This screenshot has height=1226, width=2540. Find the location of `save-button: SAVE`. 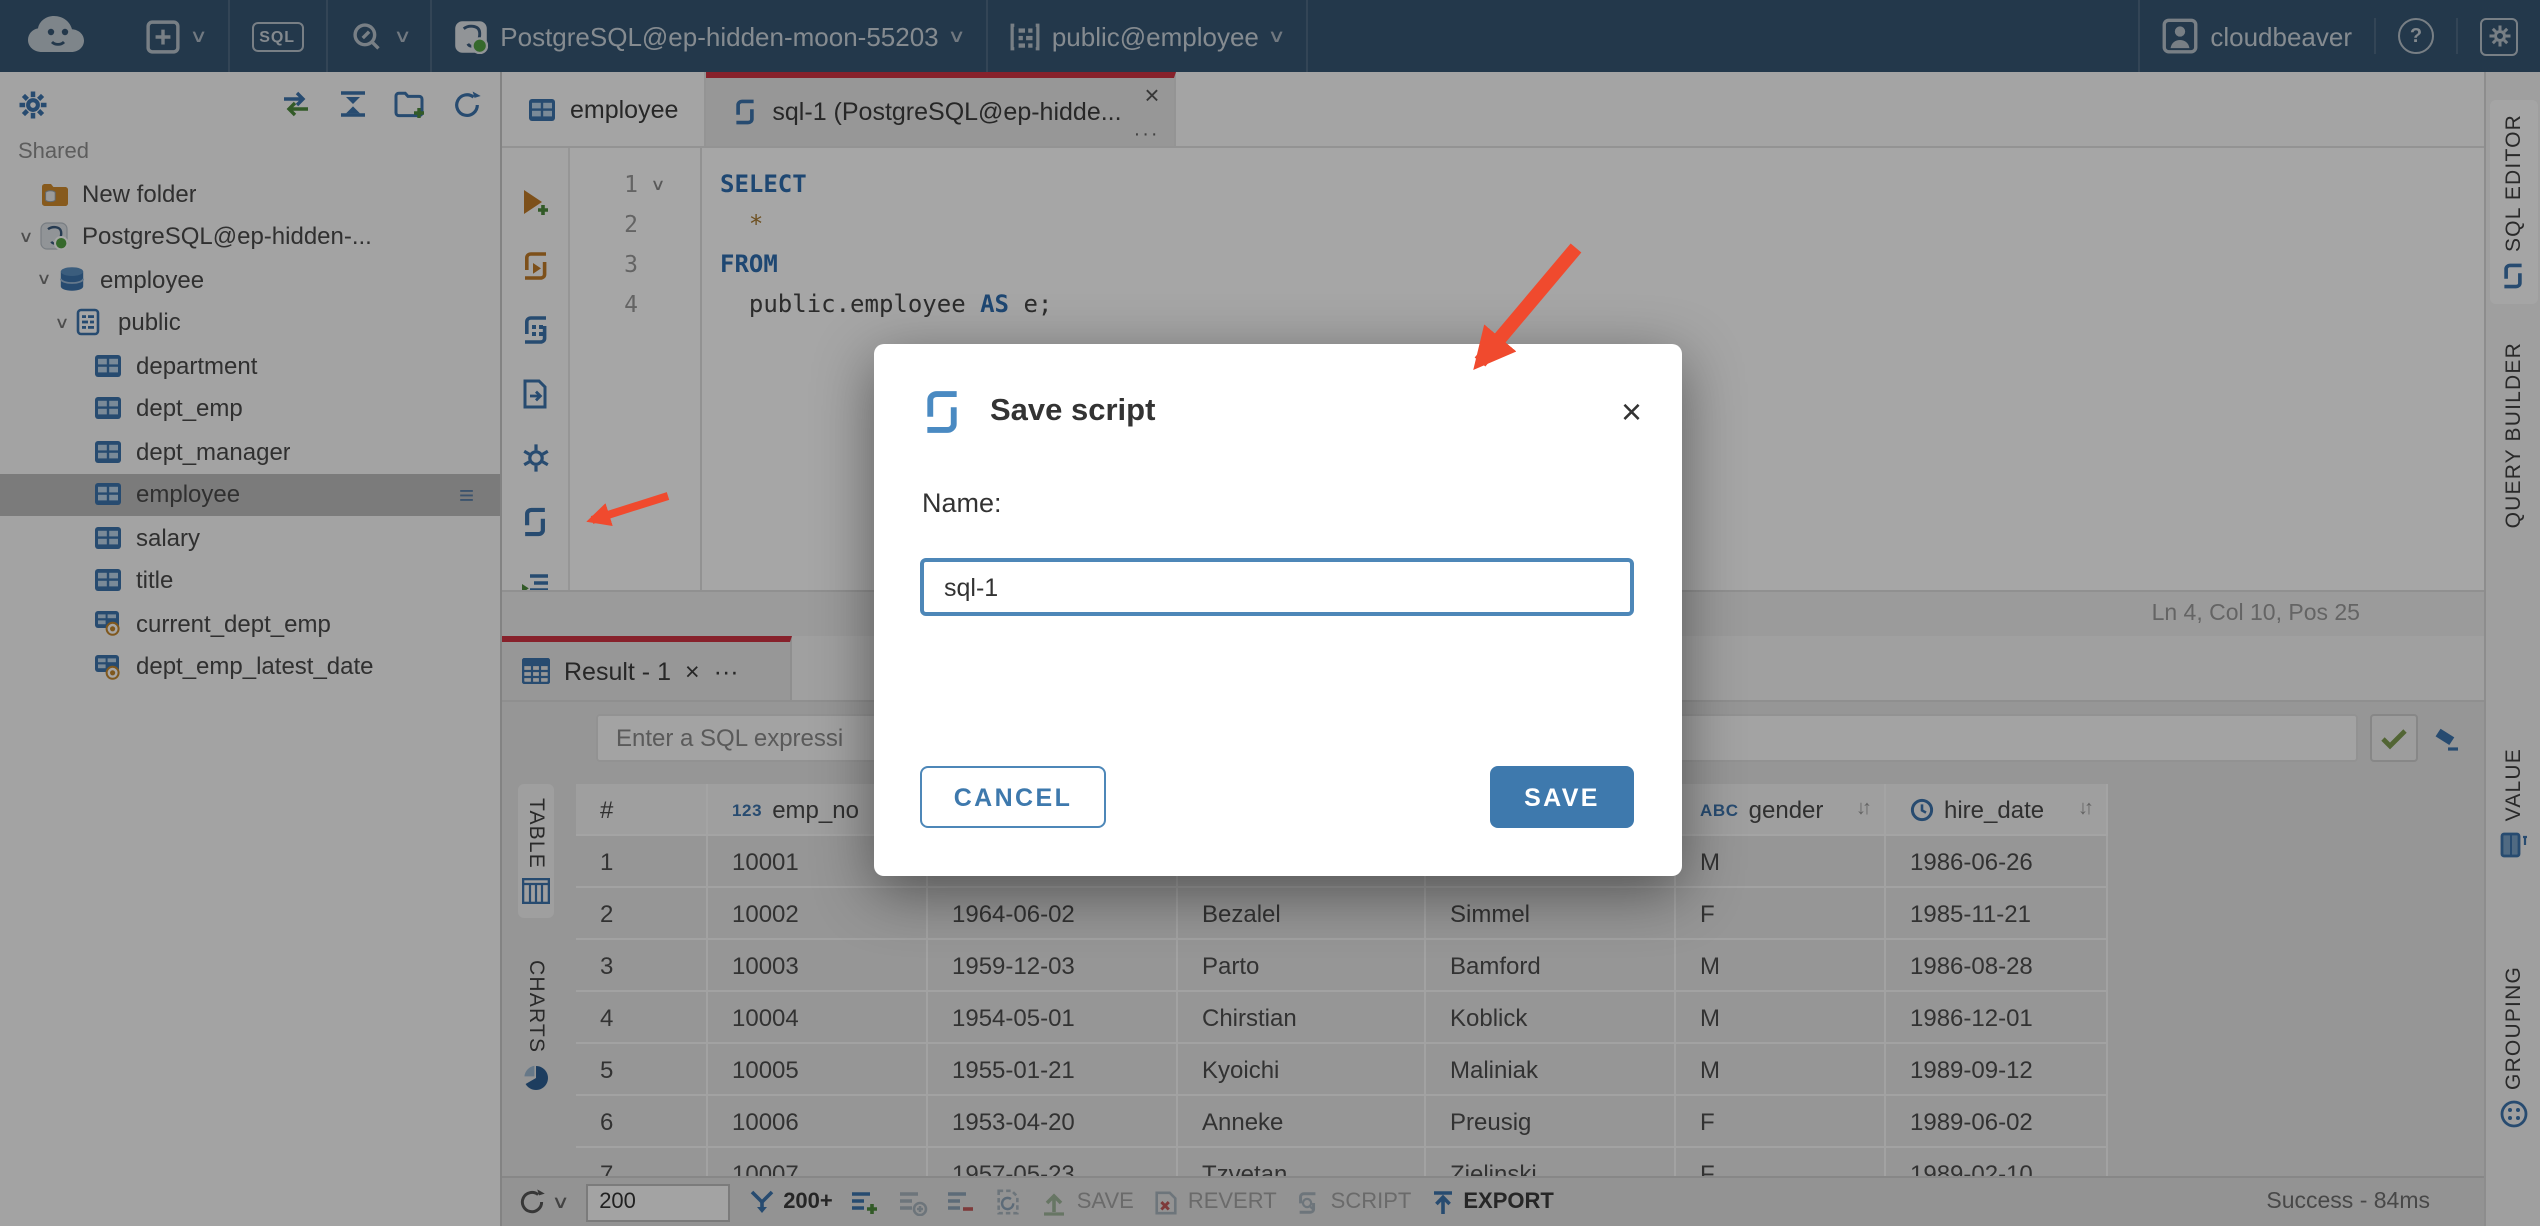

save-button: SAVE is located at coordinates (1562, 797).